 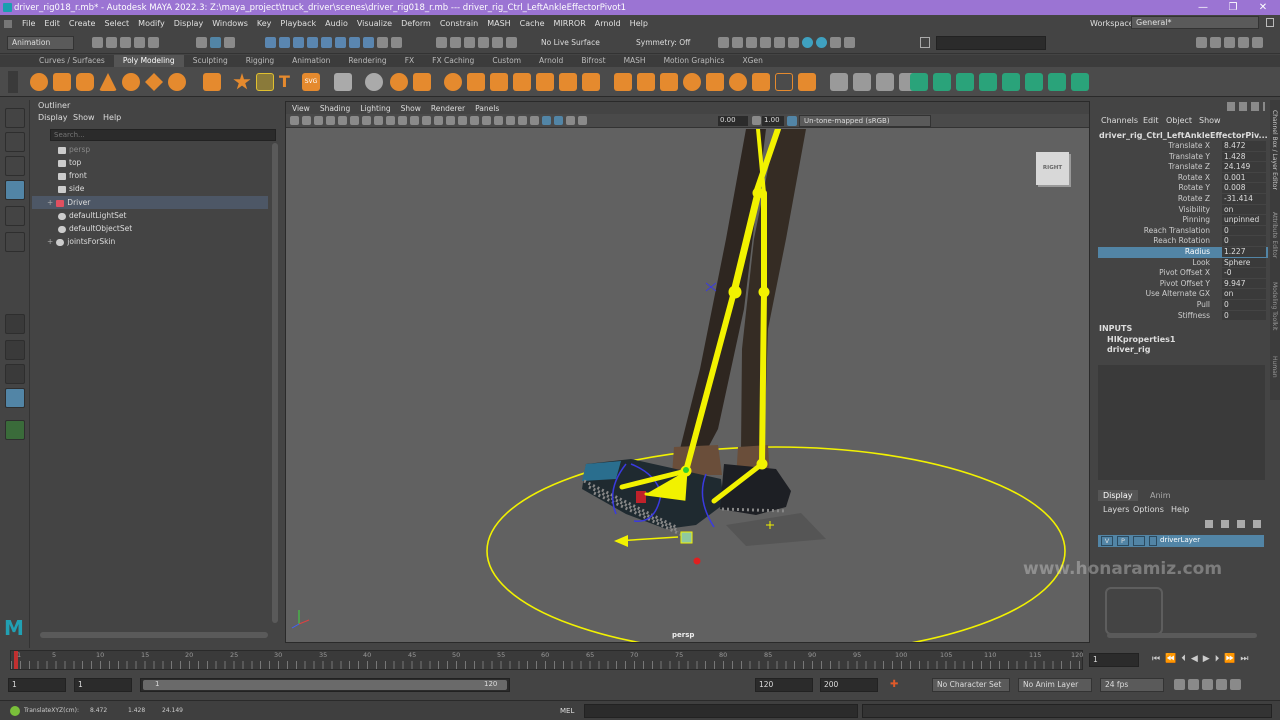 I want to click on arnold-stop-icon, so click(x=849, y=42).